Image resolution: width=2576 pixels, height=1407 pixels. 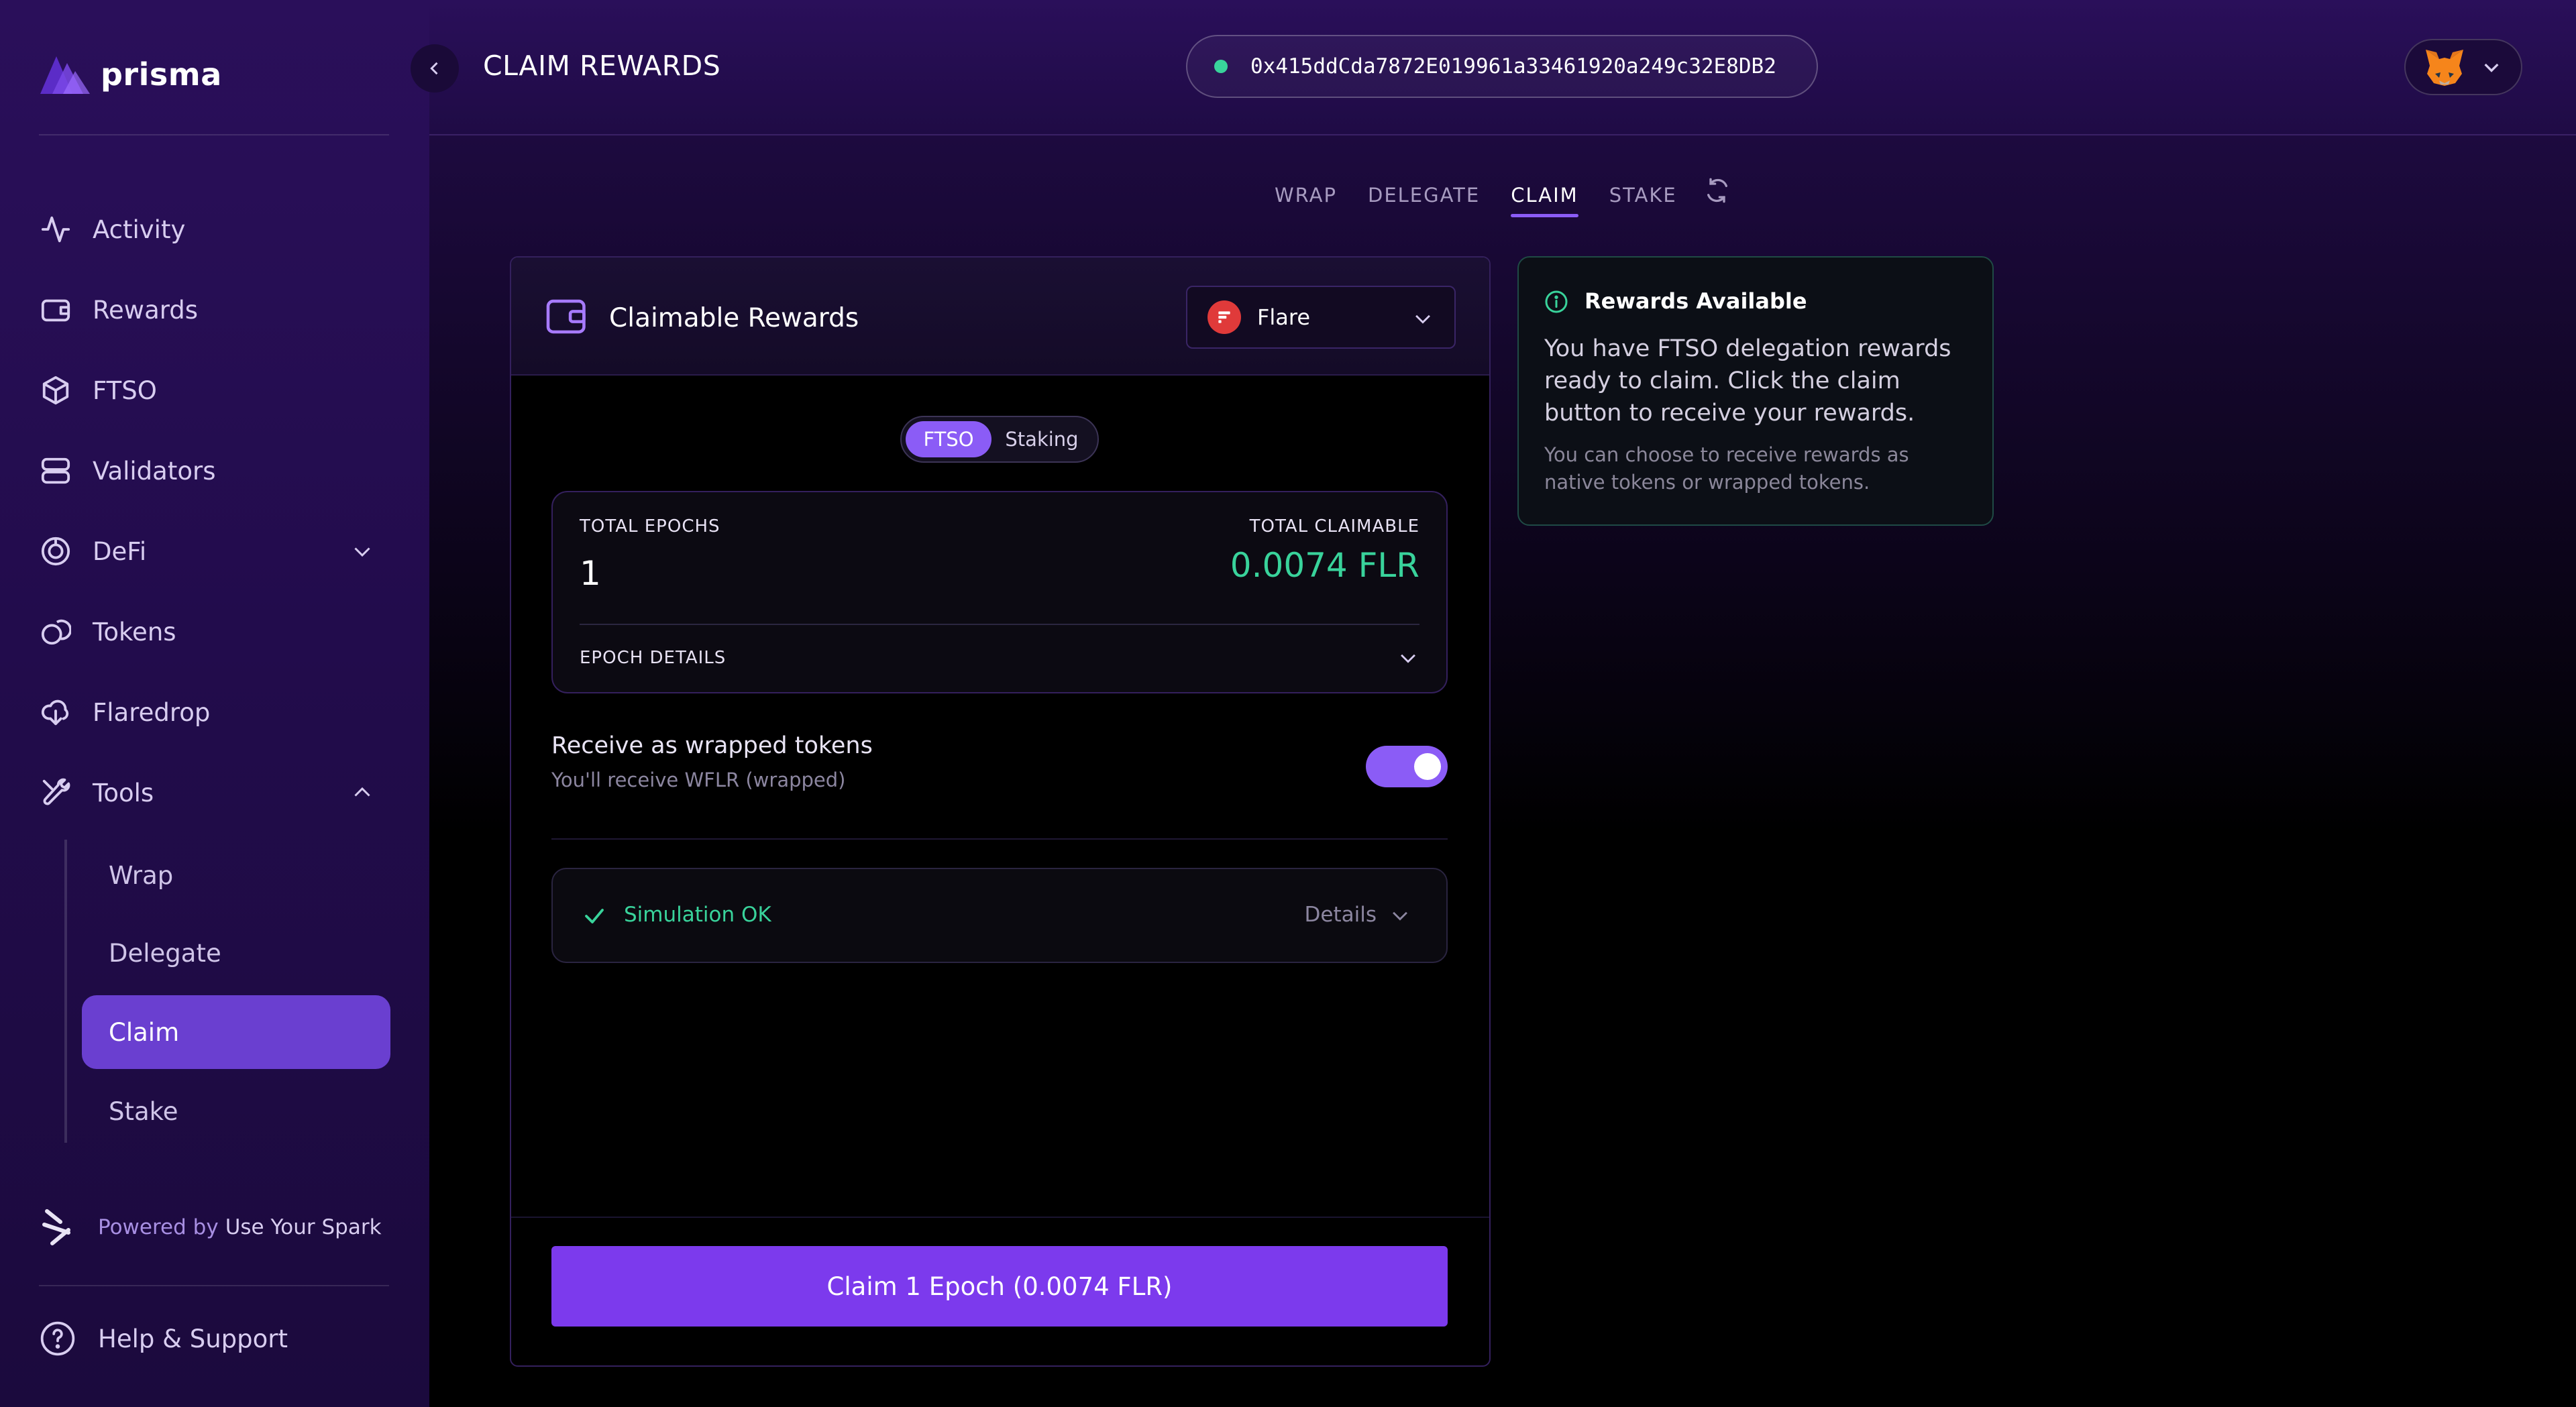 I want to click on sidebar-subitem-claim: Claim, so click(x=236, y=1032).